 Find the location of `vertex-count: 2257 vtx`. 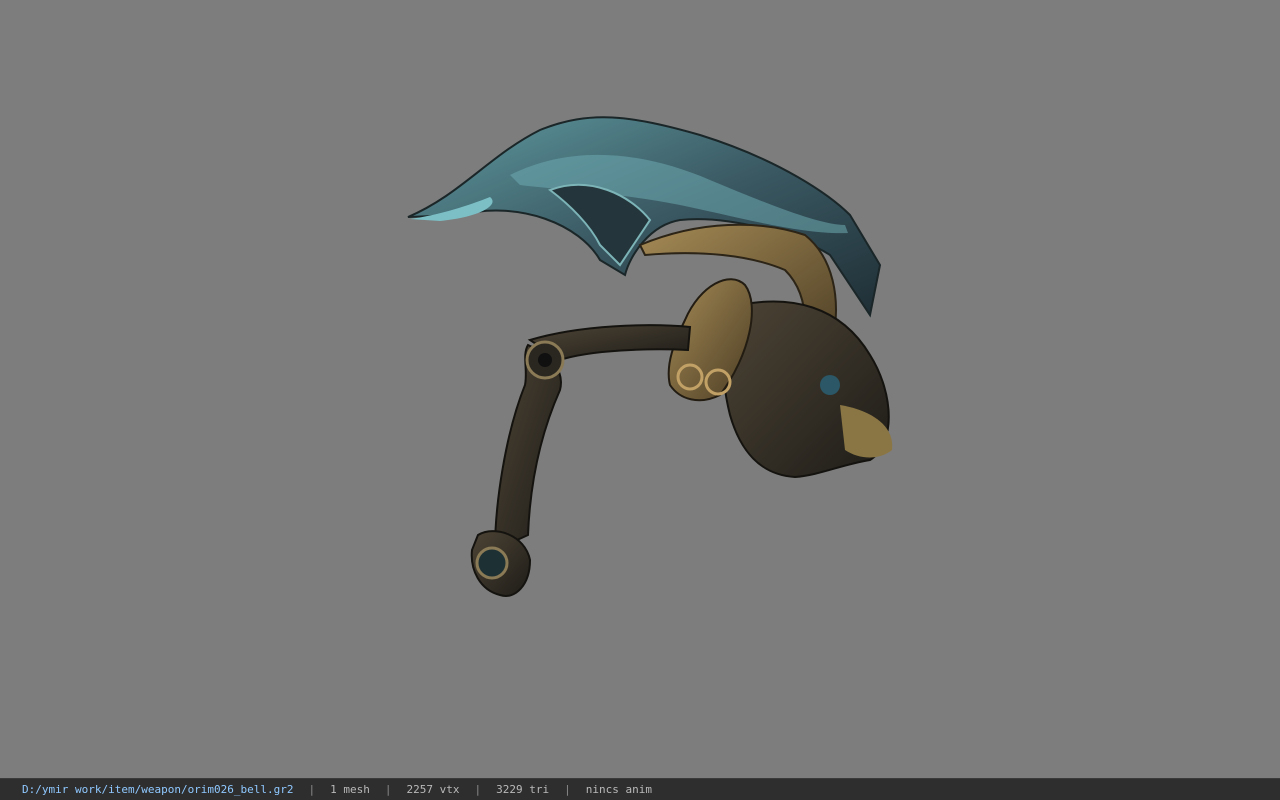

vertex-count: 2257 vtx is located at coordinates (433, 789).